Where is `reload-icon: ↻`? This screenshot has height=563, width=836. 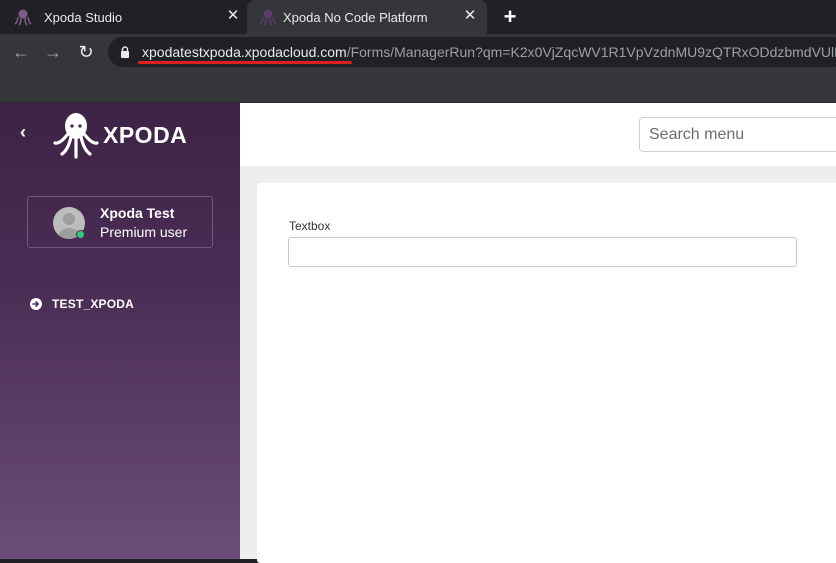 reload-icon: ↻ is located at coordinates (86, 52).